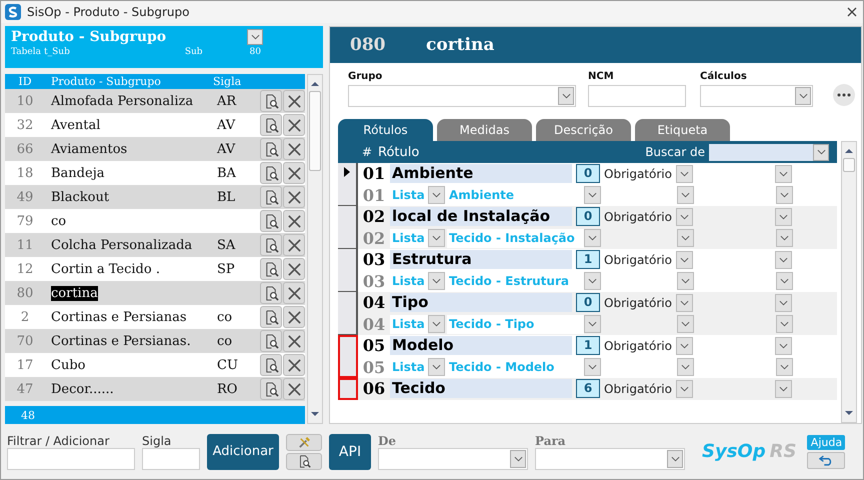  What do you see at coordinates (481, 216) in the screenshot?
I see `label-field: local de Instalação` at bounding box center [481, 216].